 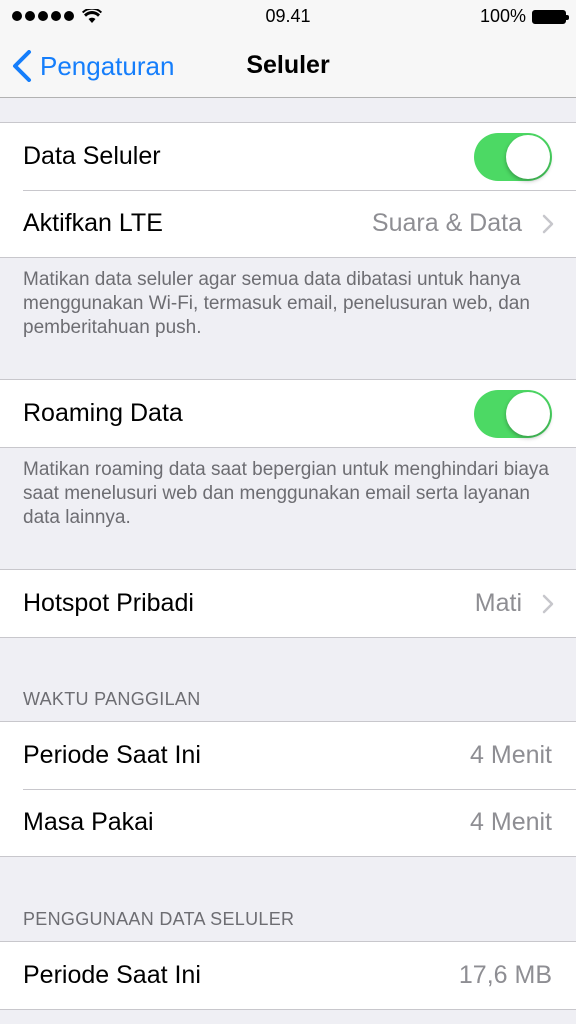 I want to click on row-call-lifetime: Masa Pakai 4 Menit, so click(x=288, y=822).